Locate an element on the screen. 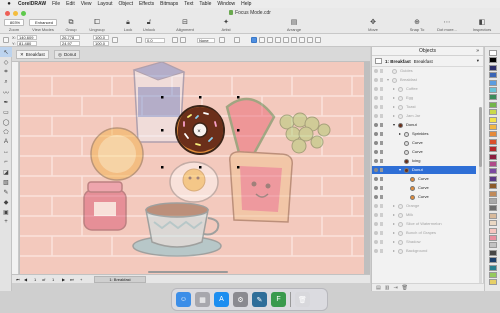 This screenshot has width=500, height=313. object-tree-row: ▸ Orange is located at coordinates (424, 206).